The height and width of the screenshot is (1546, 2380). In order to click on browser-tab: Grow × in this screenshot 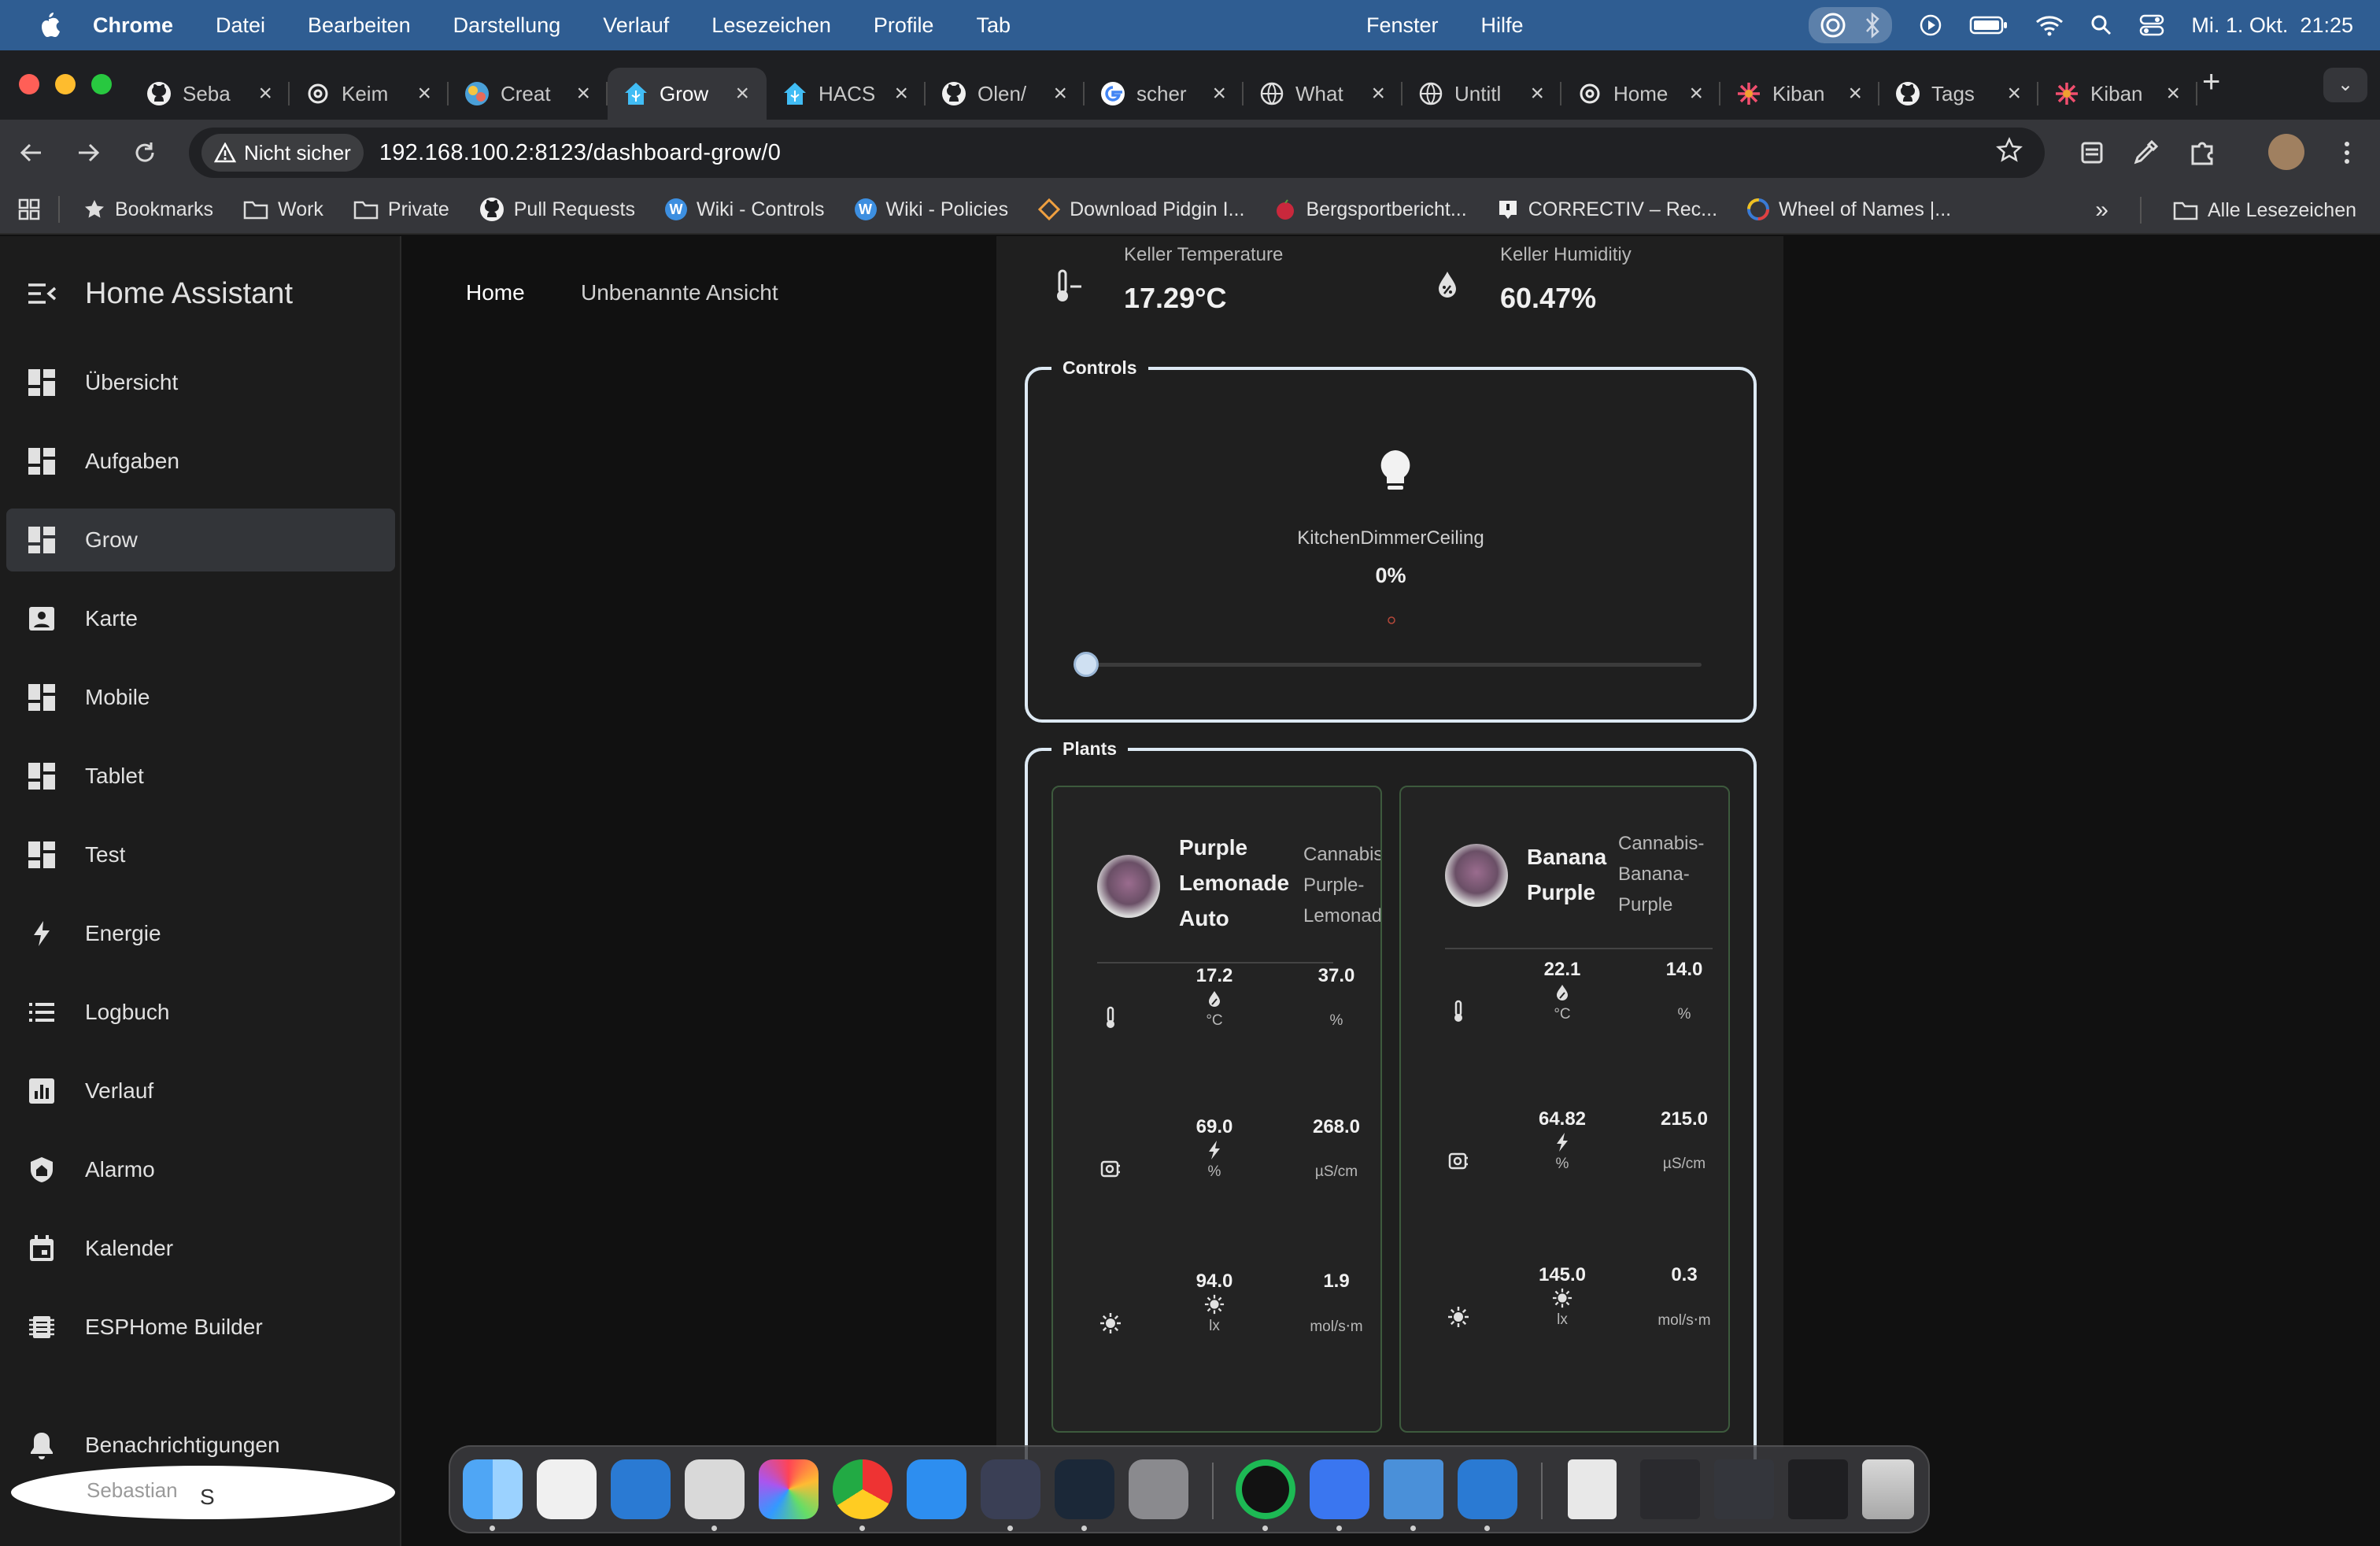, I will do `click(687, 94)`.